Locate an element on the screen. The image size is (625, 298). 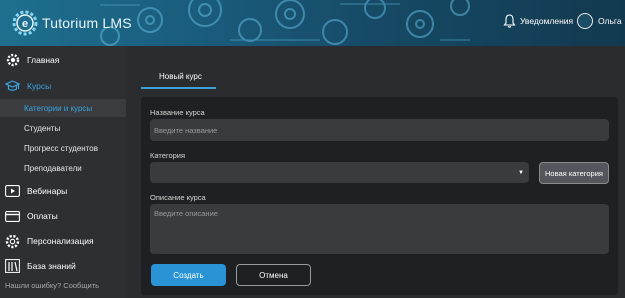
tab-new-course: Новый курс is located at coordinates (178, 80).